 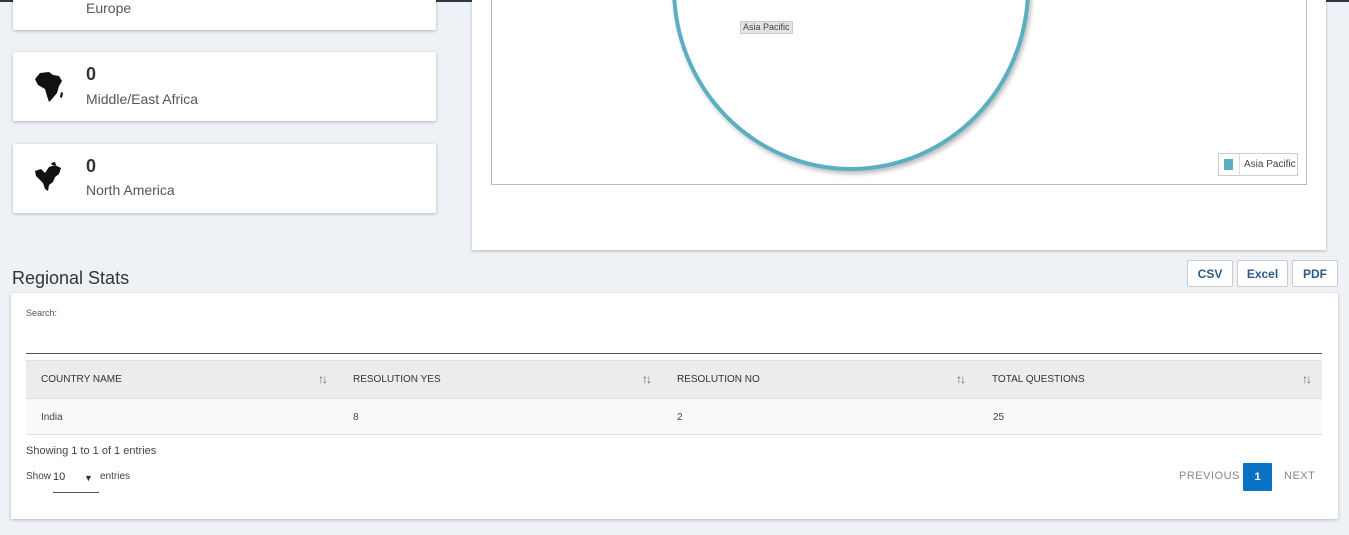 I want to click on pagination-previous: PREVIOUS, so click(x=1209, y=476).